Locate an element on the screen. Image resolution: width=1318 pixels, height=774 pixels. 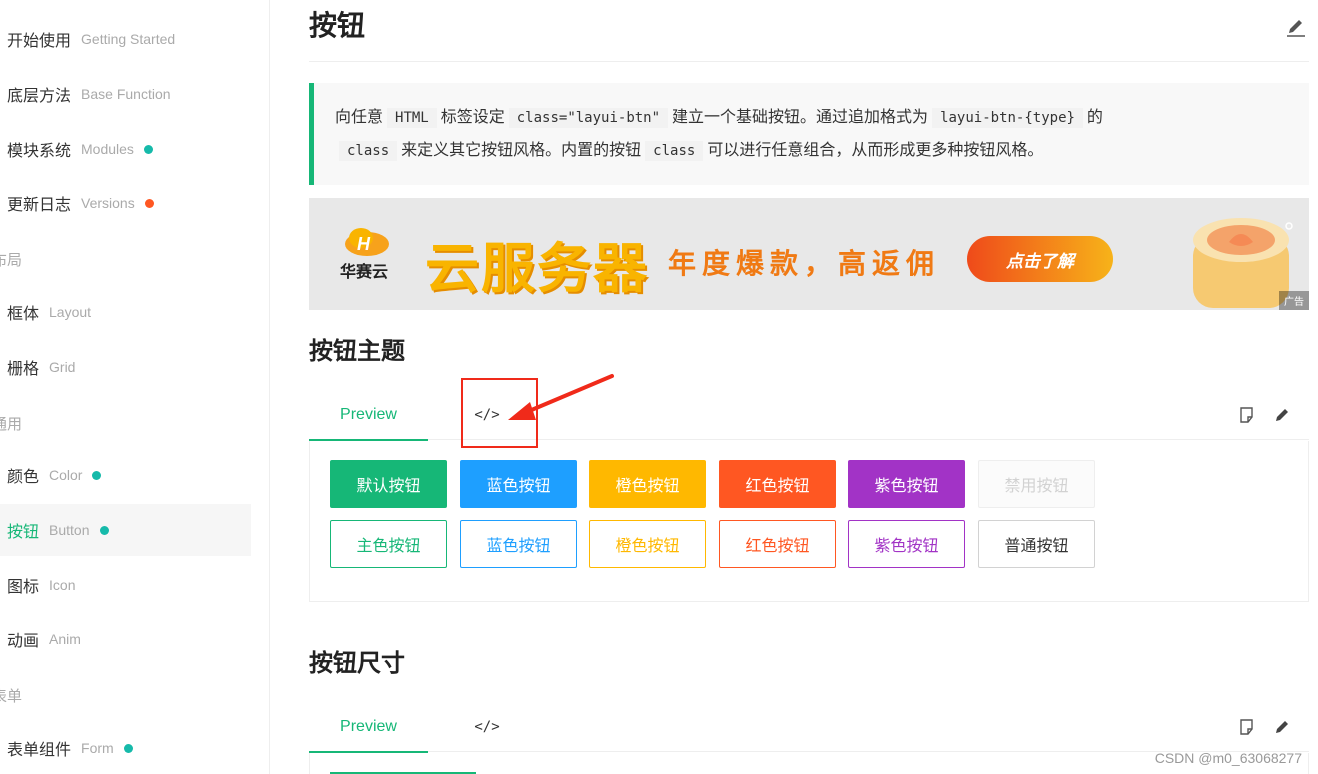
button-red-outline: 红色按钮 is located at coordinates (777, 544).